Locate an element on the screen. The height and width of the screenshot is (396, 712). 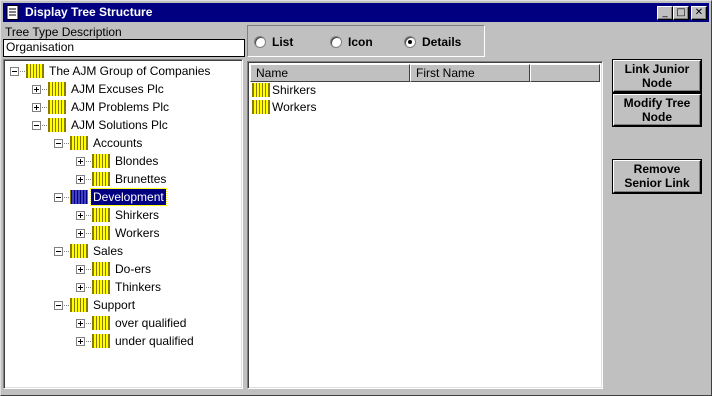
list-item-label: Shirkers is located at coordinates (294, 90).